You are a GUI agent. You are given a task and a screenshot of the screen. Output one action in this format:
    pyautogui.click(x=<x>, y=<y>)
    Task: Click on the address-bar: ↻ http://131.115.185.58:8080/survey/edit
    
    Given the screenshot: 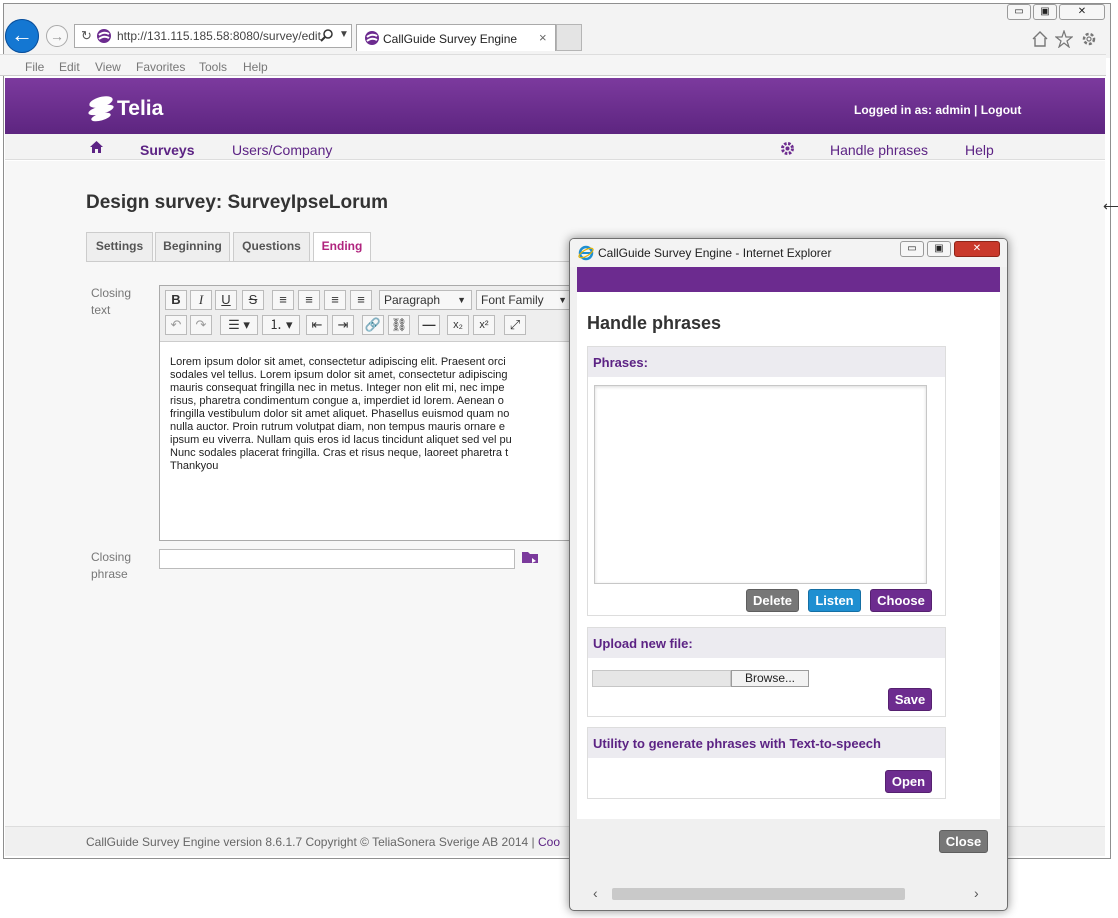 What is the action you would take?
    pyautogui.click(x=213, y=36)
    